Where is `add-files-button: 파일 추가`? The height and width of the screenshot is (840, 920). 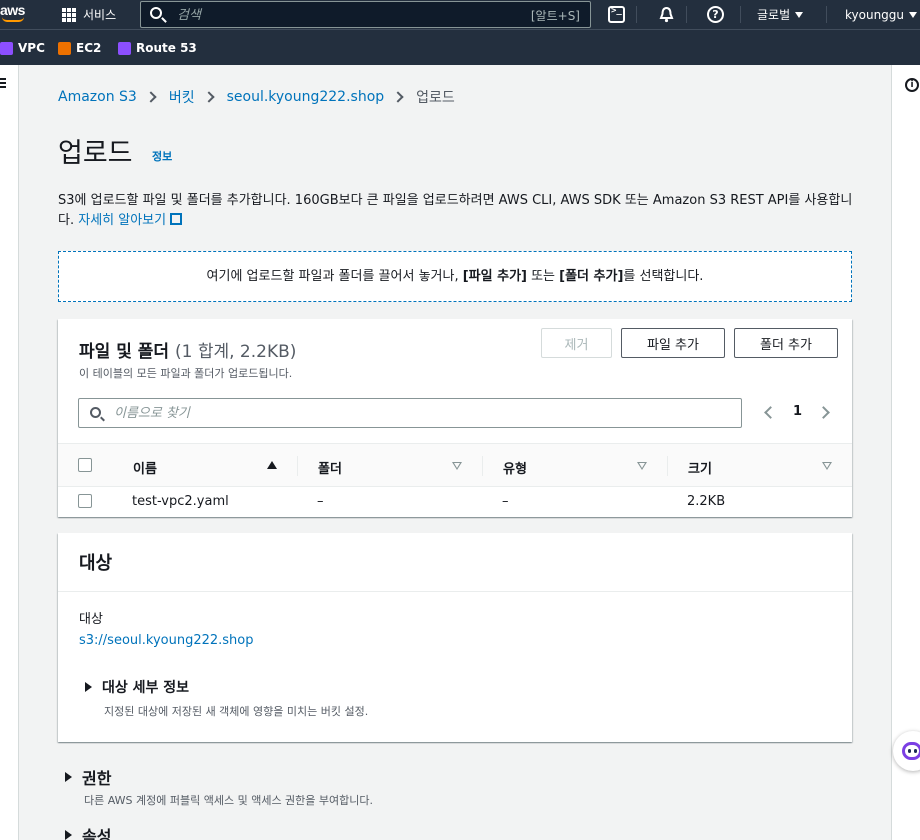 add-files-button: 파일 추가 is located at coordinates (673, 343).